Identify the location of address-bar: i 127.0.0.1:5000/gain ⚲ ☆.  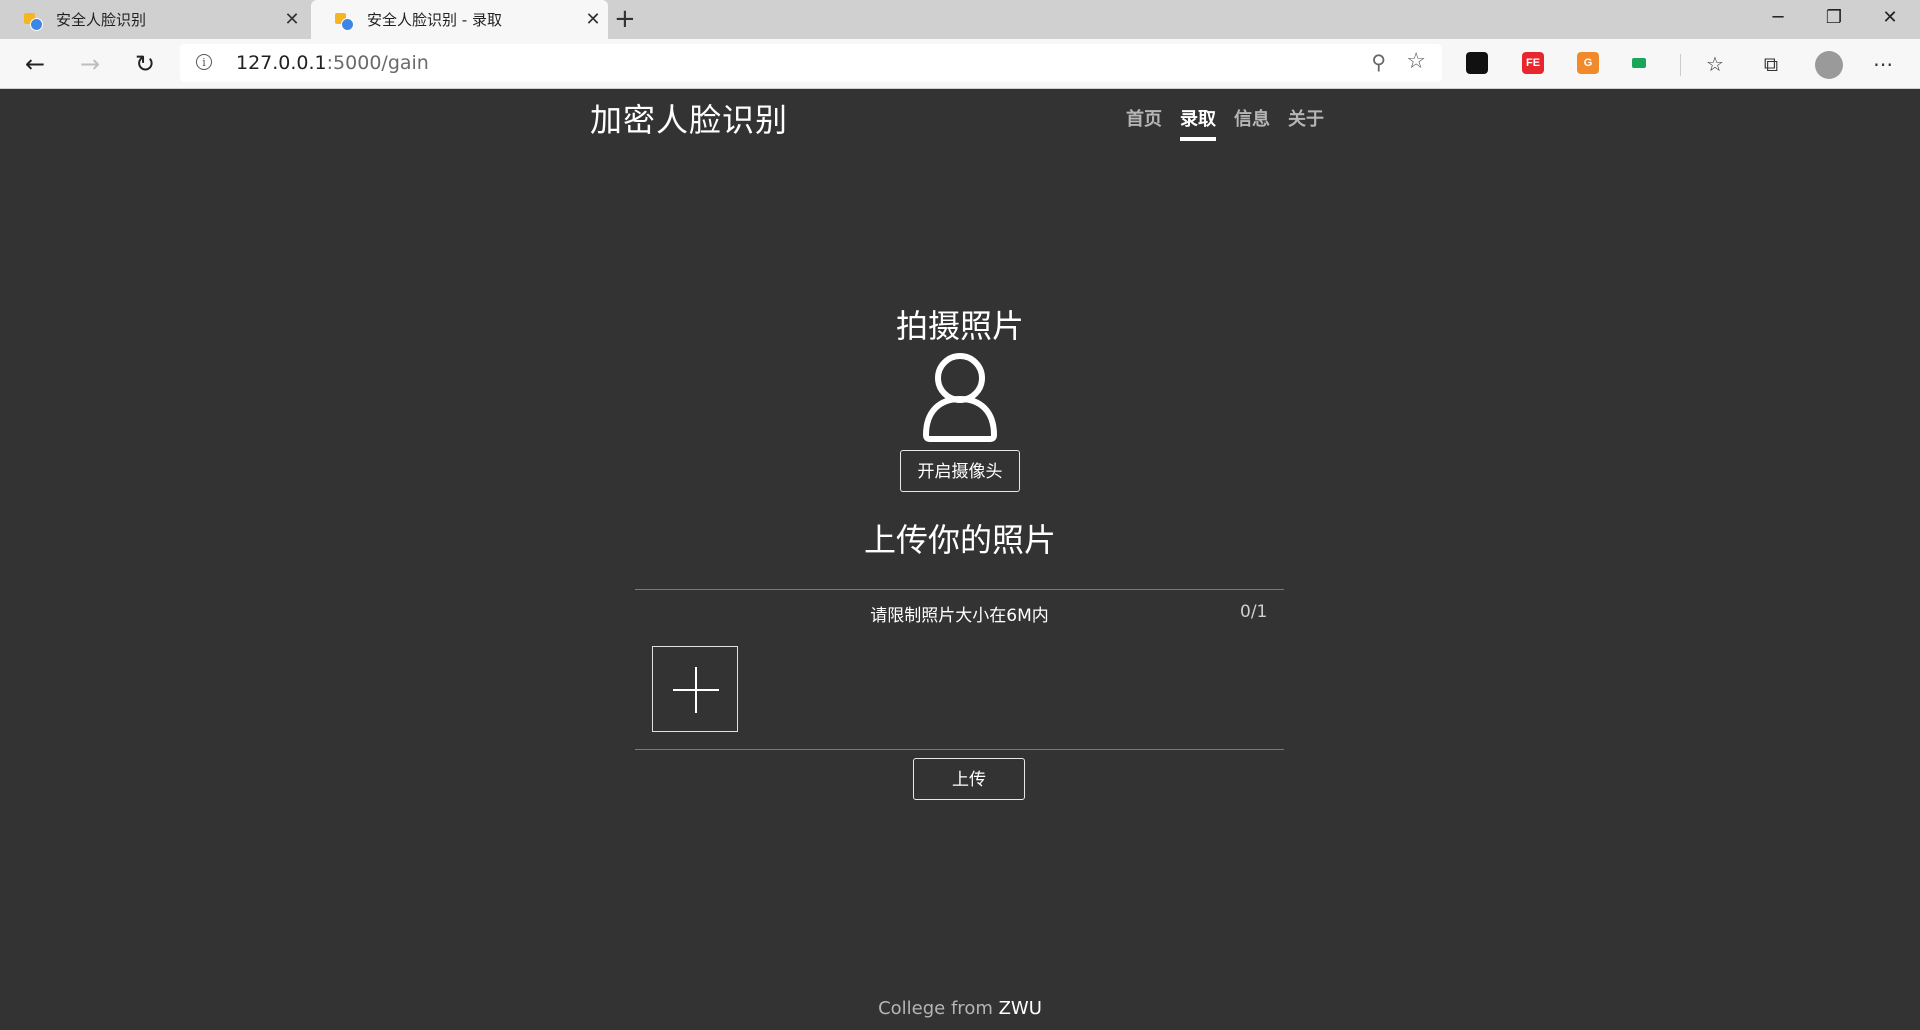
(811, 63).